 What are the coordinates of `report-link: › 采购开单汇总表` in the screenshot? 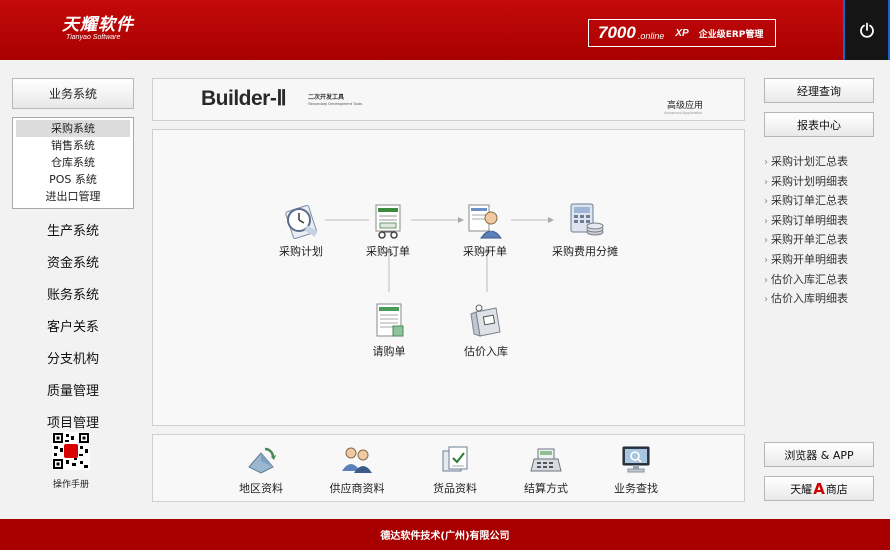 It's located at (823, 240).